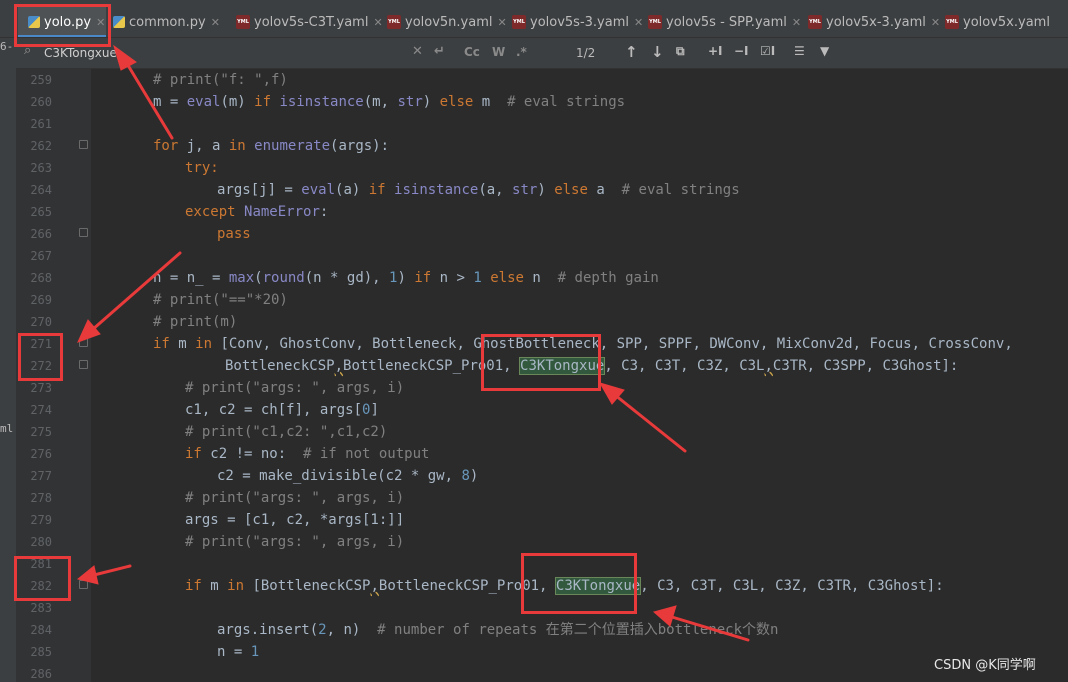  I want to click on line-number: 266, so click(41, 234).